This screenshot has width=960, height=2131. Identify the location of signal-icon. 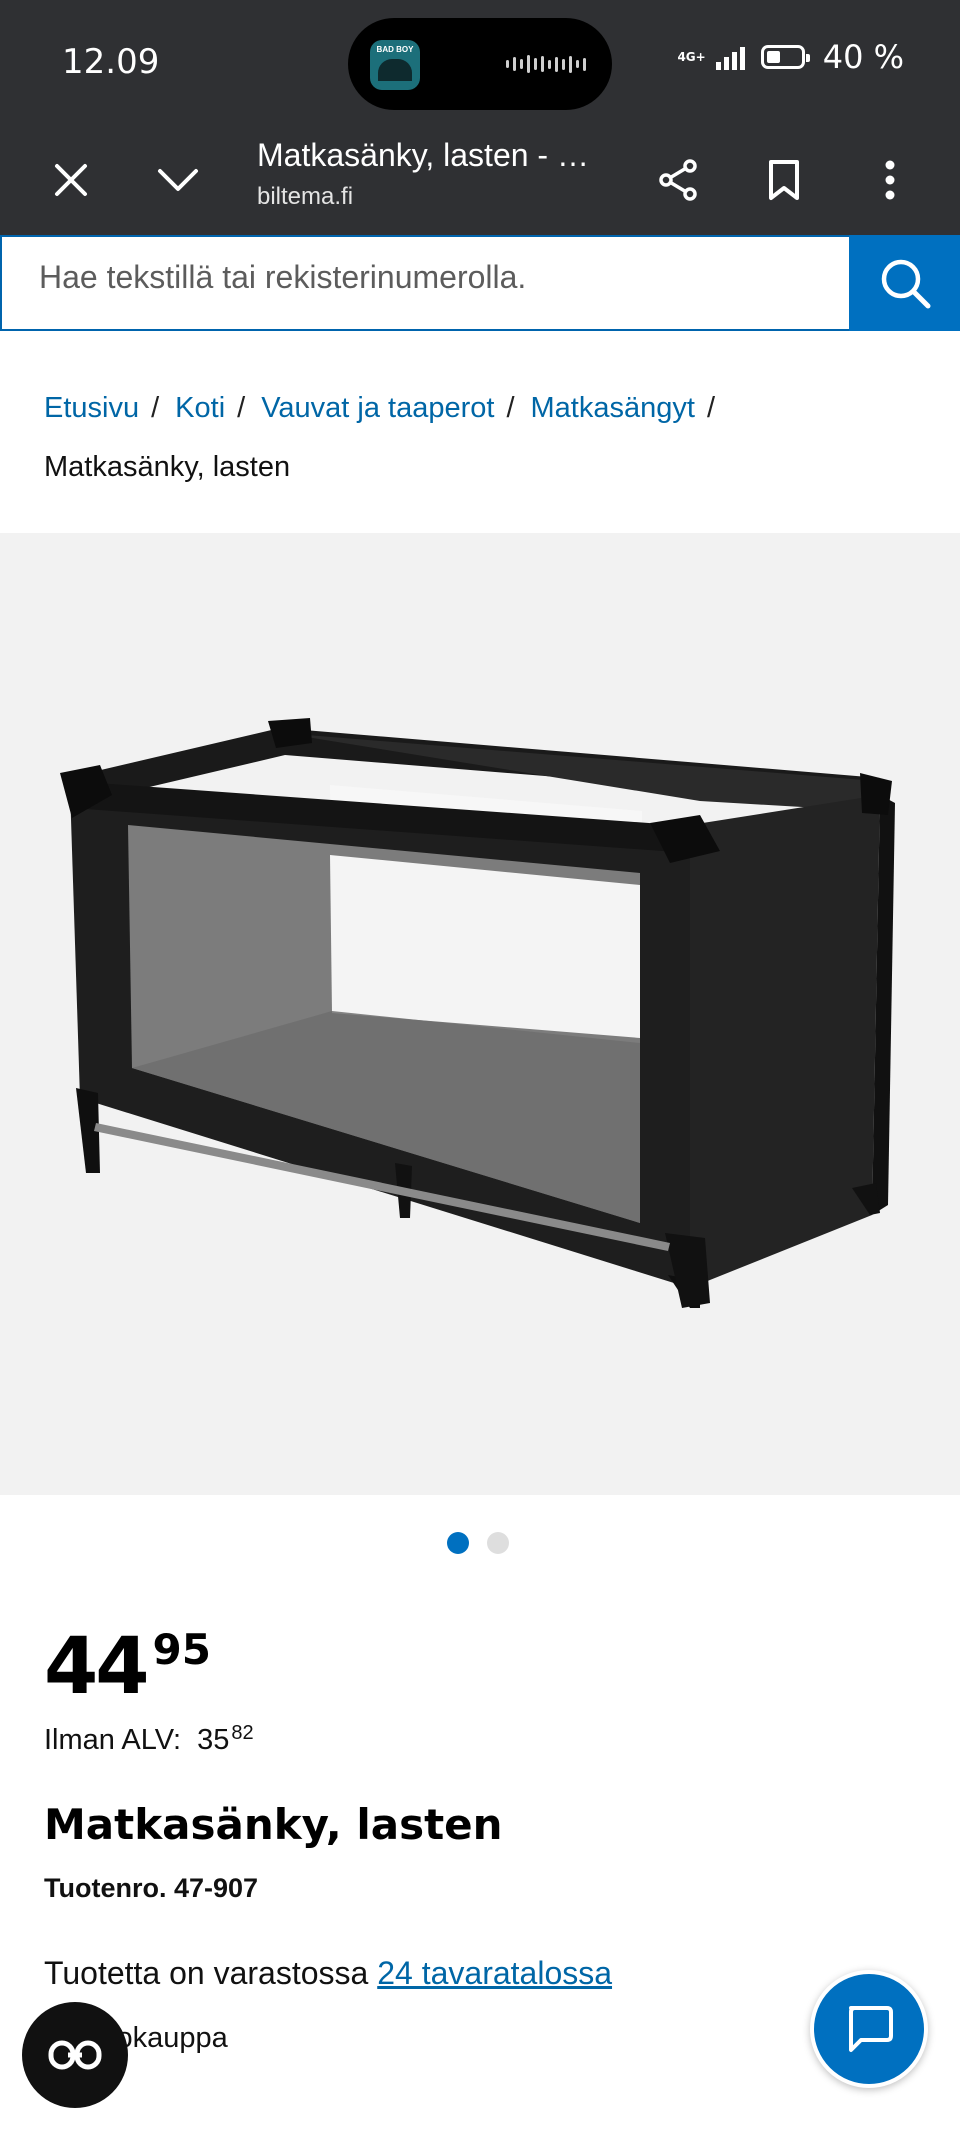
(730, 57).